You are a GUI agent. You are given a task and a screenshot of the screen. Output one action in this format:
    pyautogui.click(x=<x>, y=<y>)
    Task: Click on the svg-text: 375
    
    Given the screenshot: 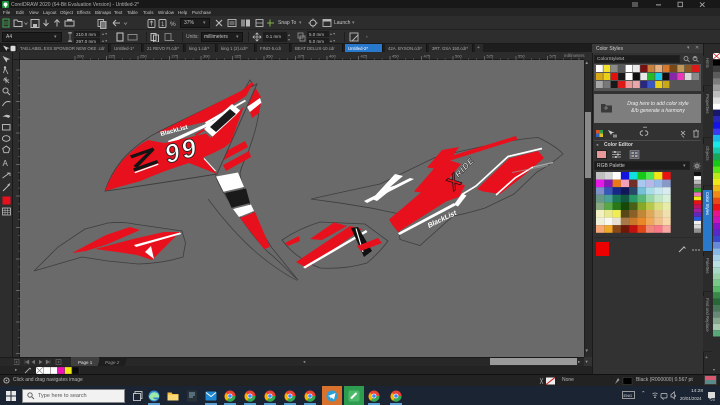 What is the action you would take?
    pyautogui.click(x=301, y=56)
    